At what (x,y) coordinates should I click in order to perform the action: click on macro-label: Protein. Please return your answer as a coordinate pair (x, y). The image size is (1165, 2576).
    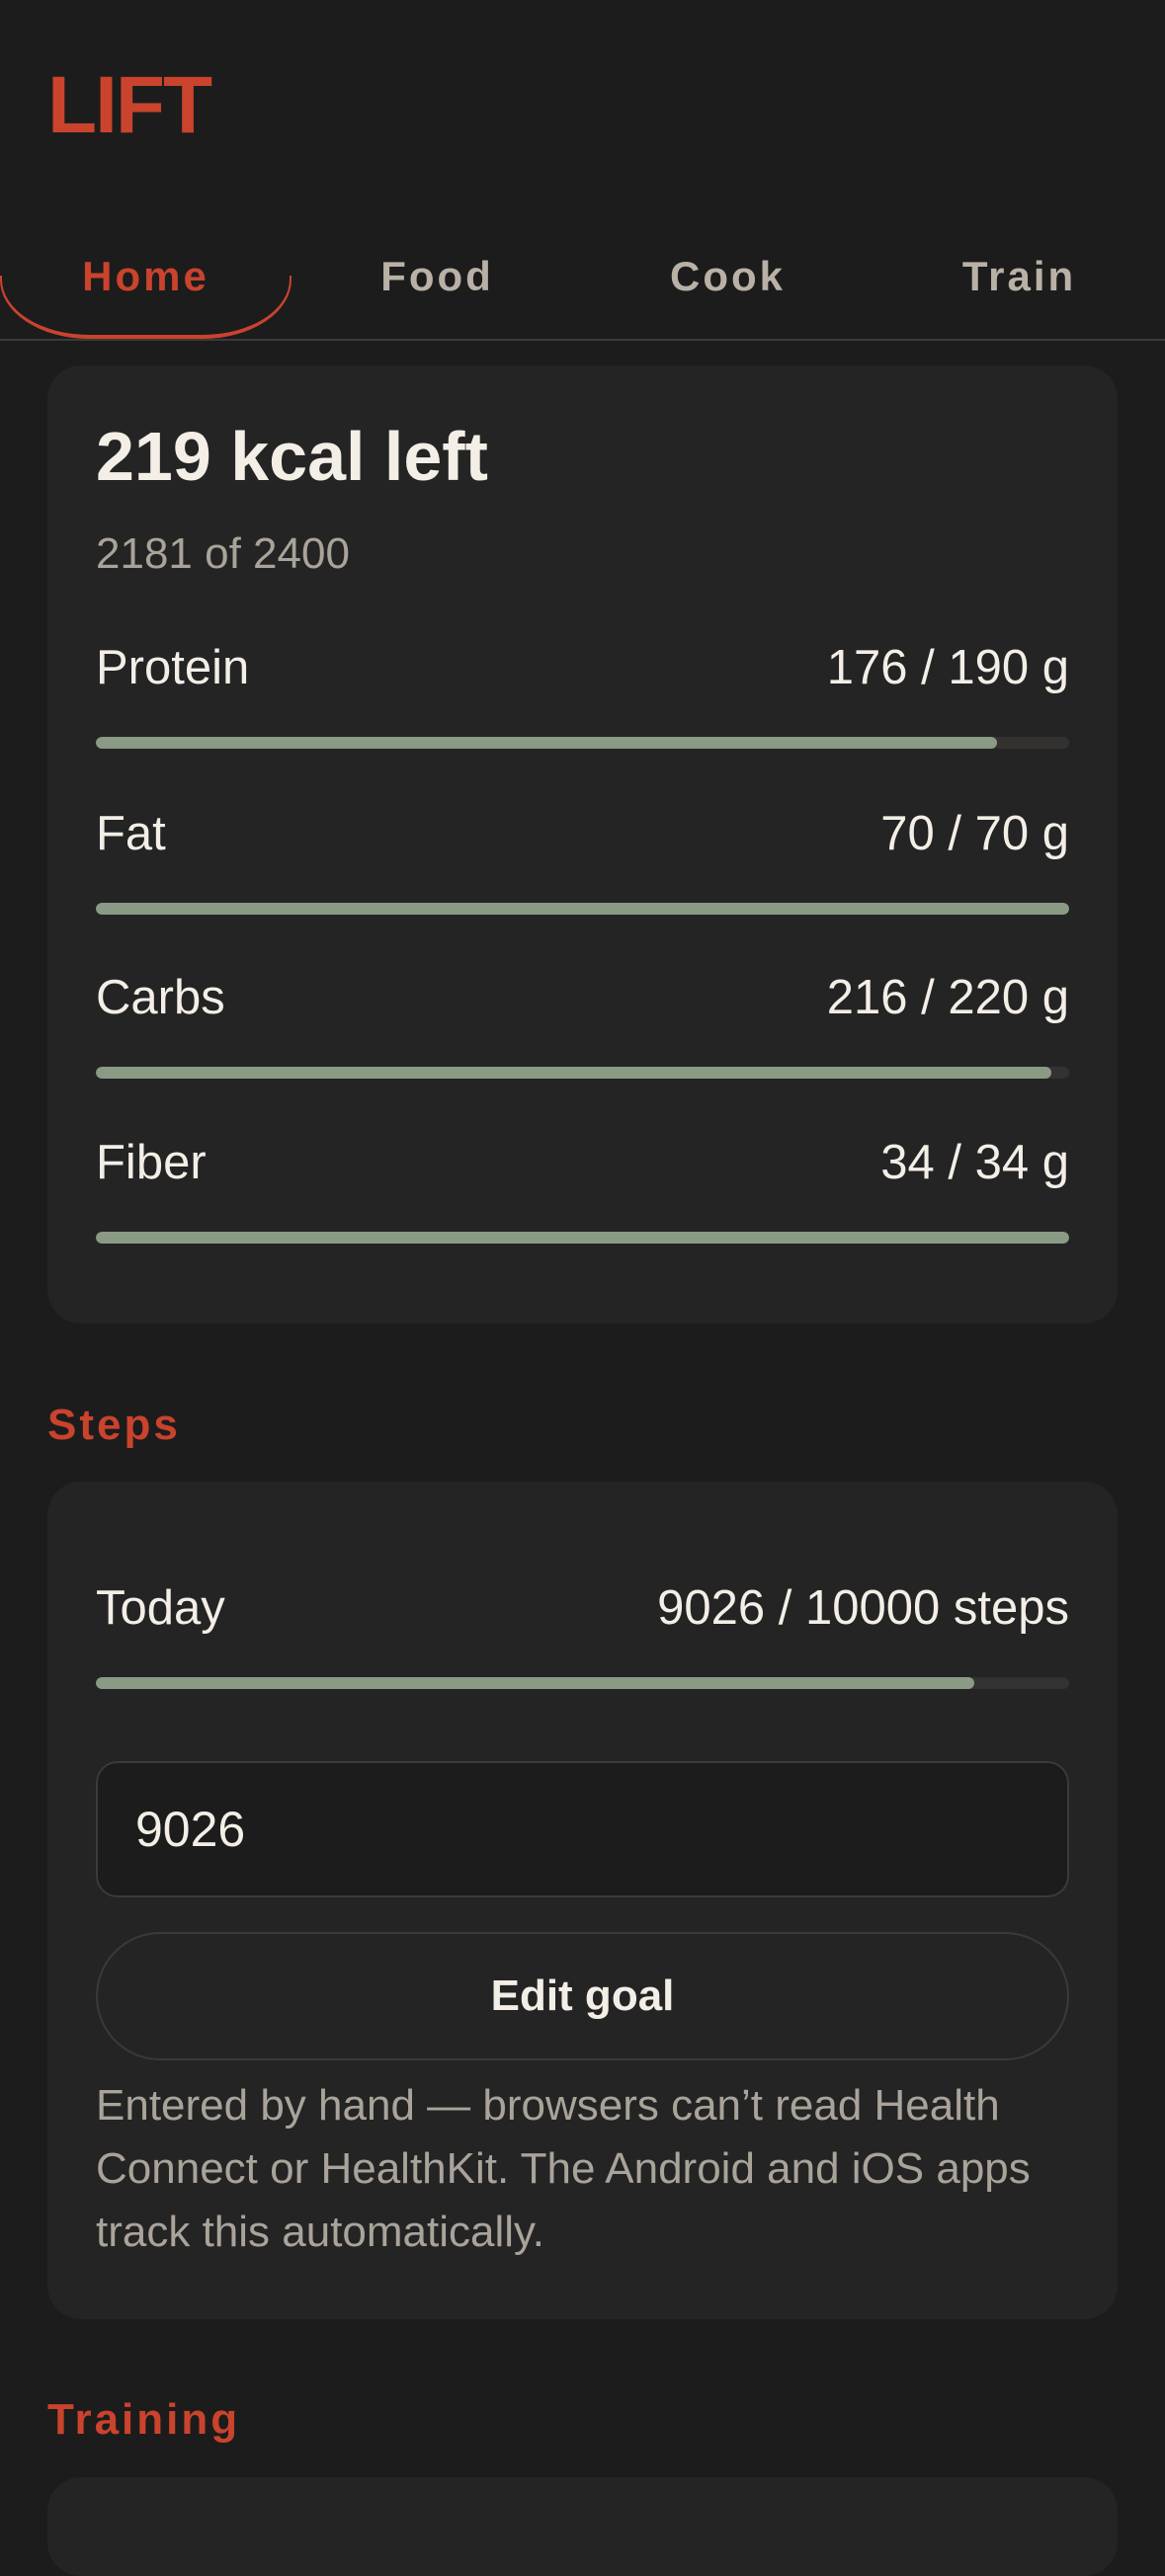
    Looking at the image, I should click on (173, 667).